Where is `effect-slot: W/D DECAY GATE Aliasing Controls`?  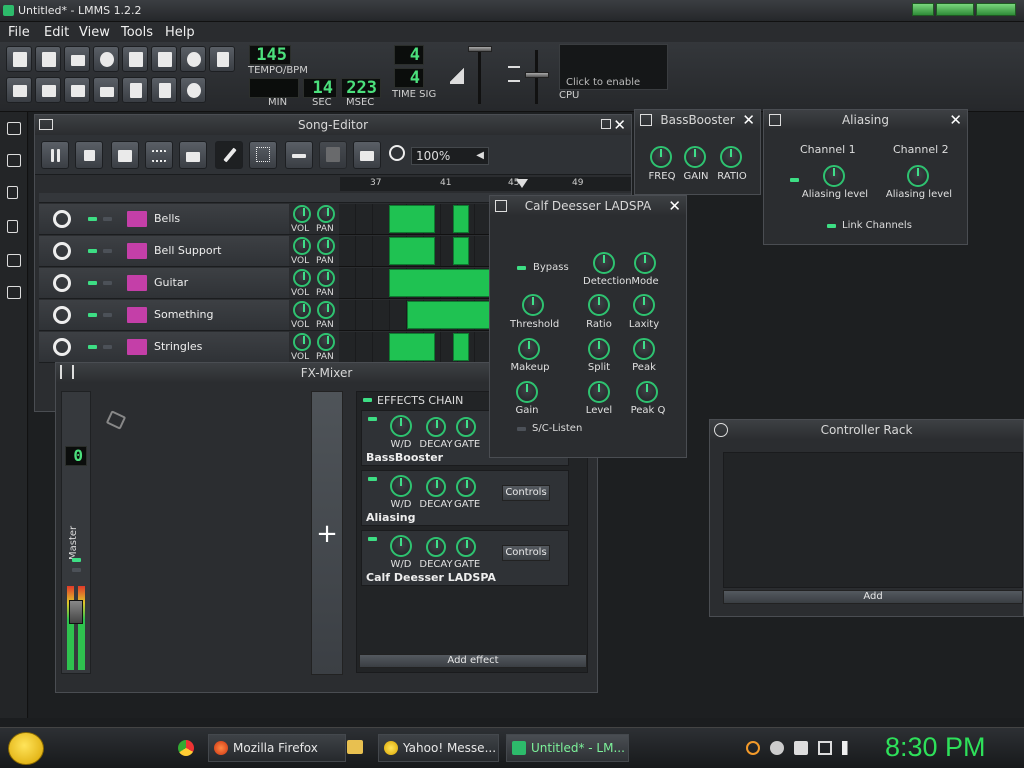
effect-slot: W/D DECAY GATE Aliasing Controls is located at coordinates (465, 498).